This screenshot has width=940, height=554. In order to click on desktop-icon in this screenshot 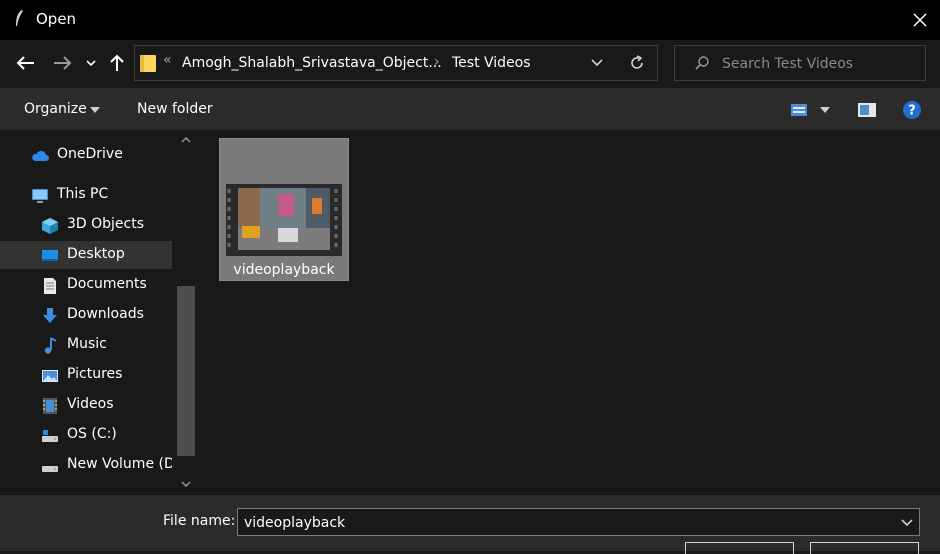, I will do `click(50, 255)`.